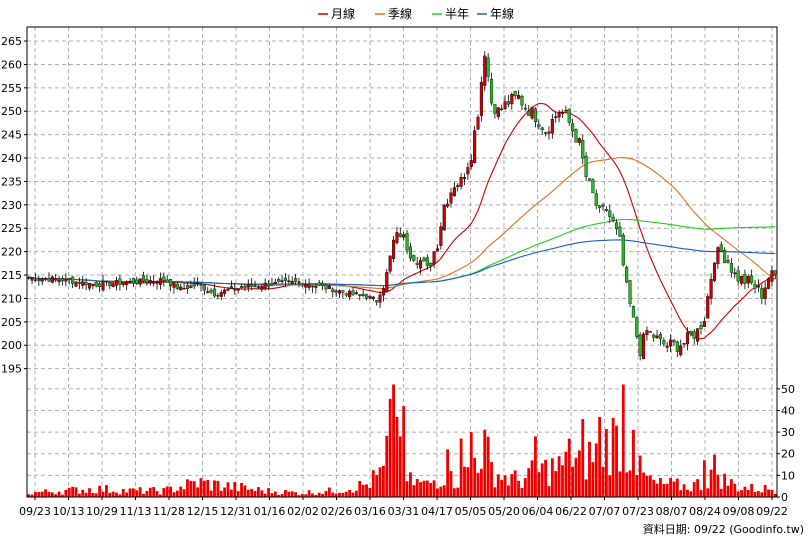 The image size is (808, 544). What do you see at coordinates (786, 443) in the screenshot?
I see `volume-axis: 0 10 20 30 40 50` at bounding box center [786, 443].